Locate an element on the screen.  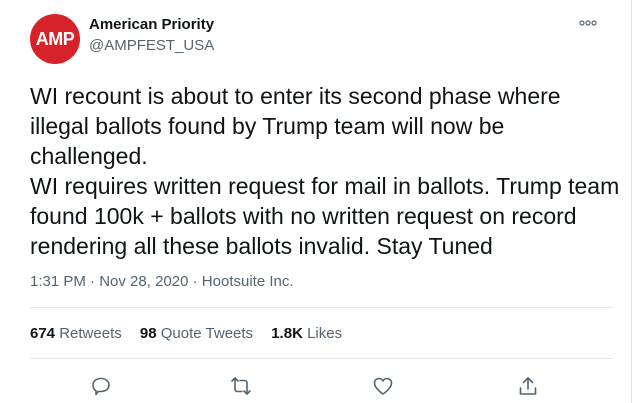
author-handle: @AMPFEST_USA is located at coordinates (151, 45).